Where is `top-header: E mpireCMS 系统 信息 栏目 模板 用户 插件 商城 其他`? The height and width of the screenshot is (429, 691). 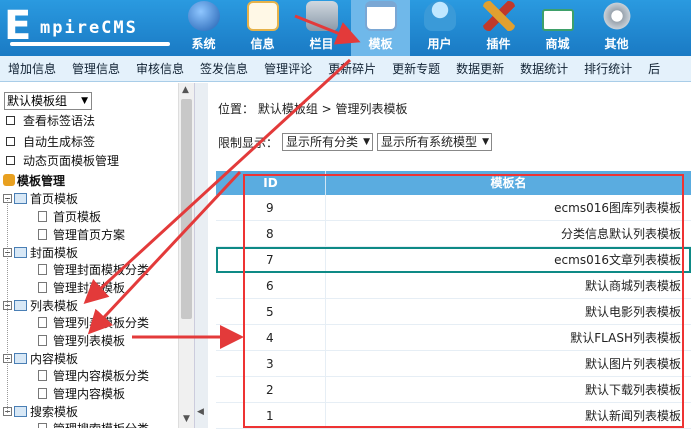 top-header: E mpireCMS 系统 信息 栏目 模板 用户 插件 商城 其他 is located at coordinates (345, 28).